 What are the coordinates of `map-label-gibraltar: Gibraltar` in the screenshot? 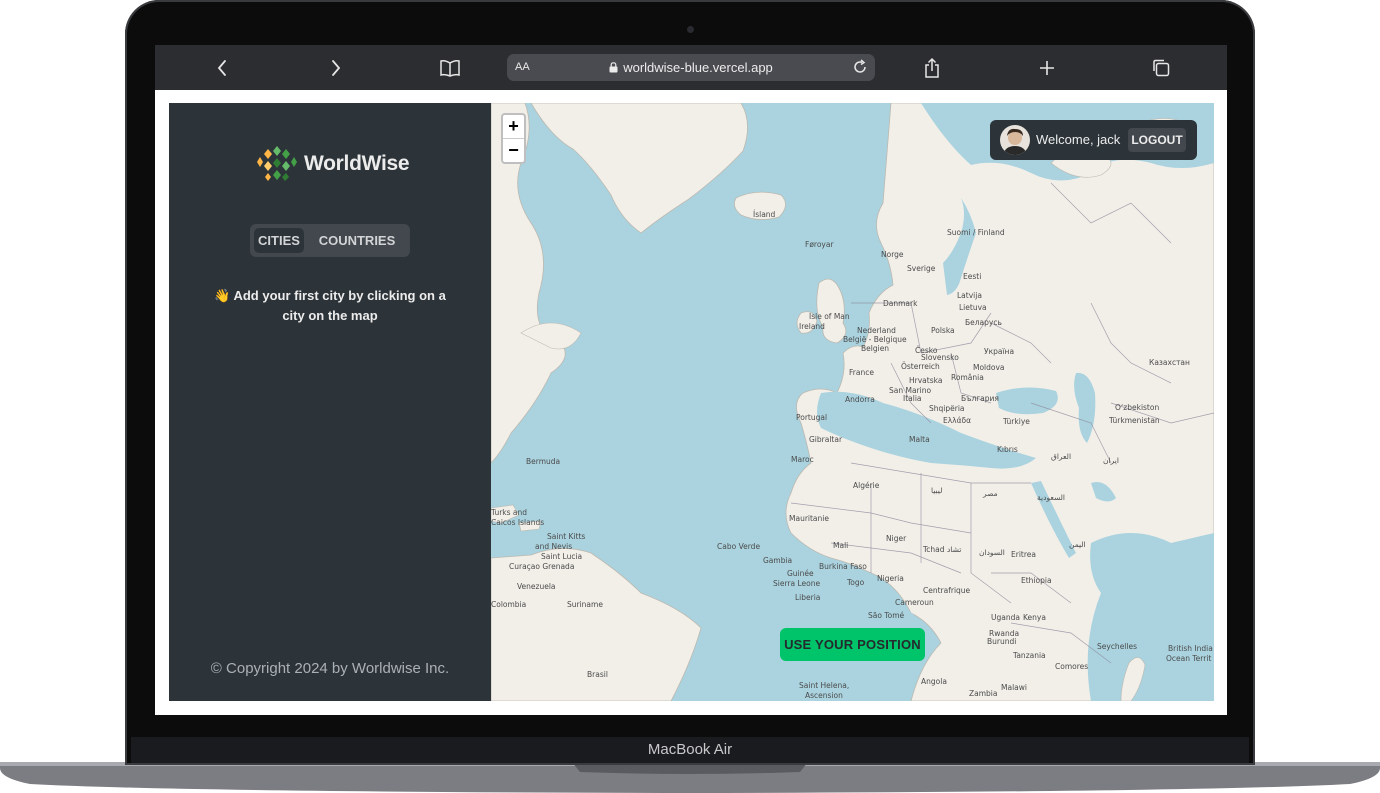 It's located at (826, 439).